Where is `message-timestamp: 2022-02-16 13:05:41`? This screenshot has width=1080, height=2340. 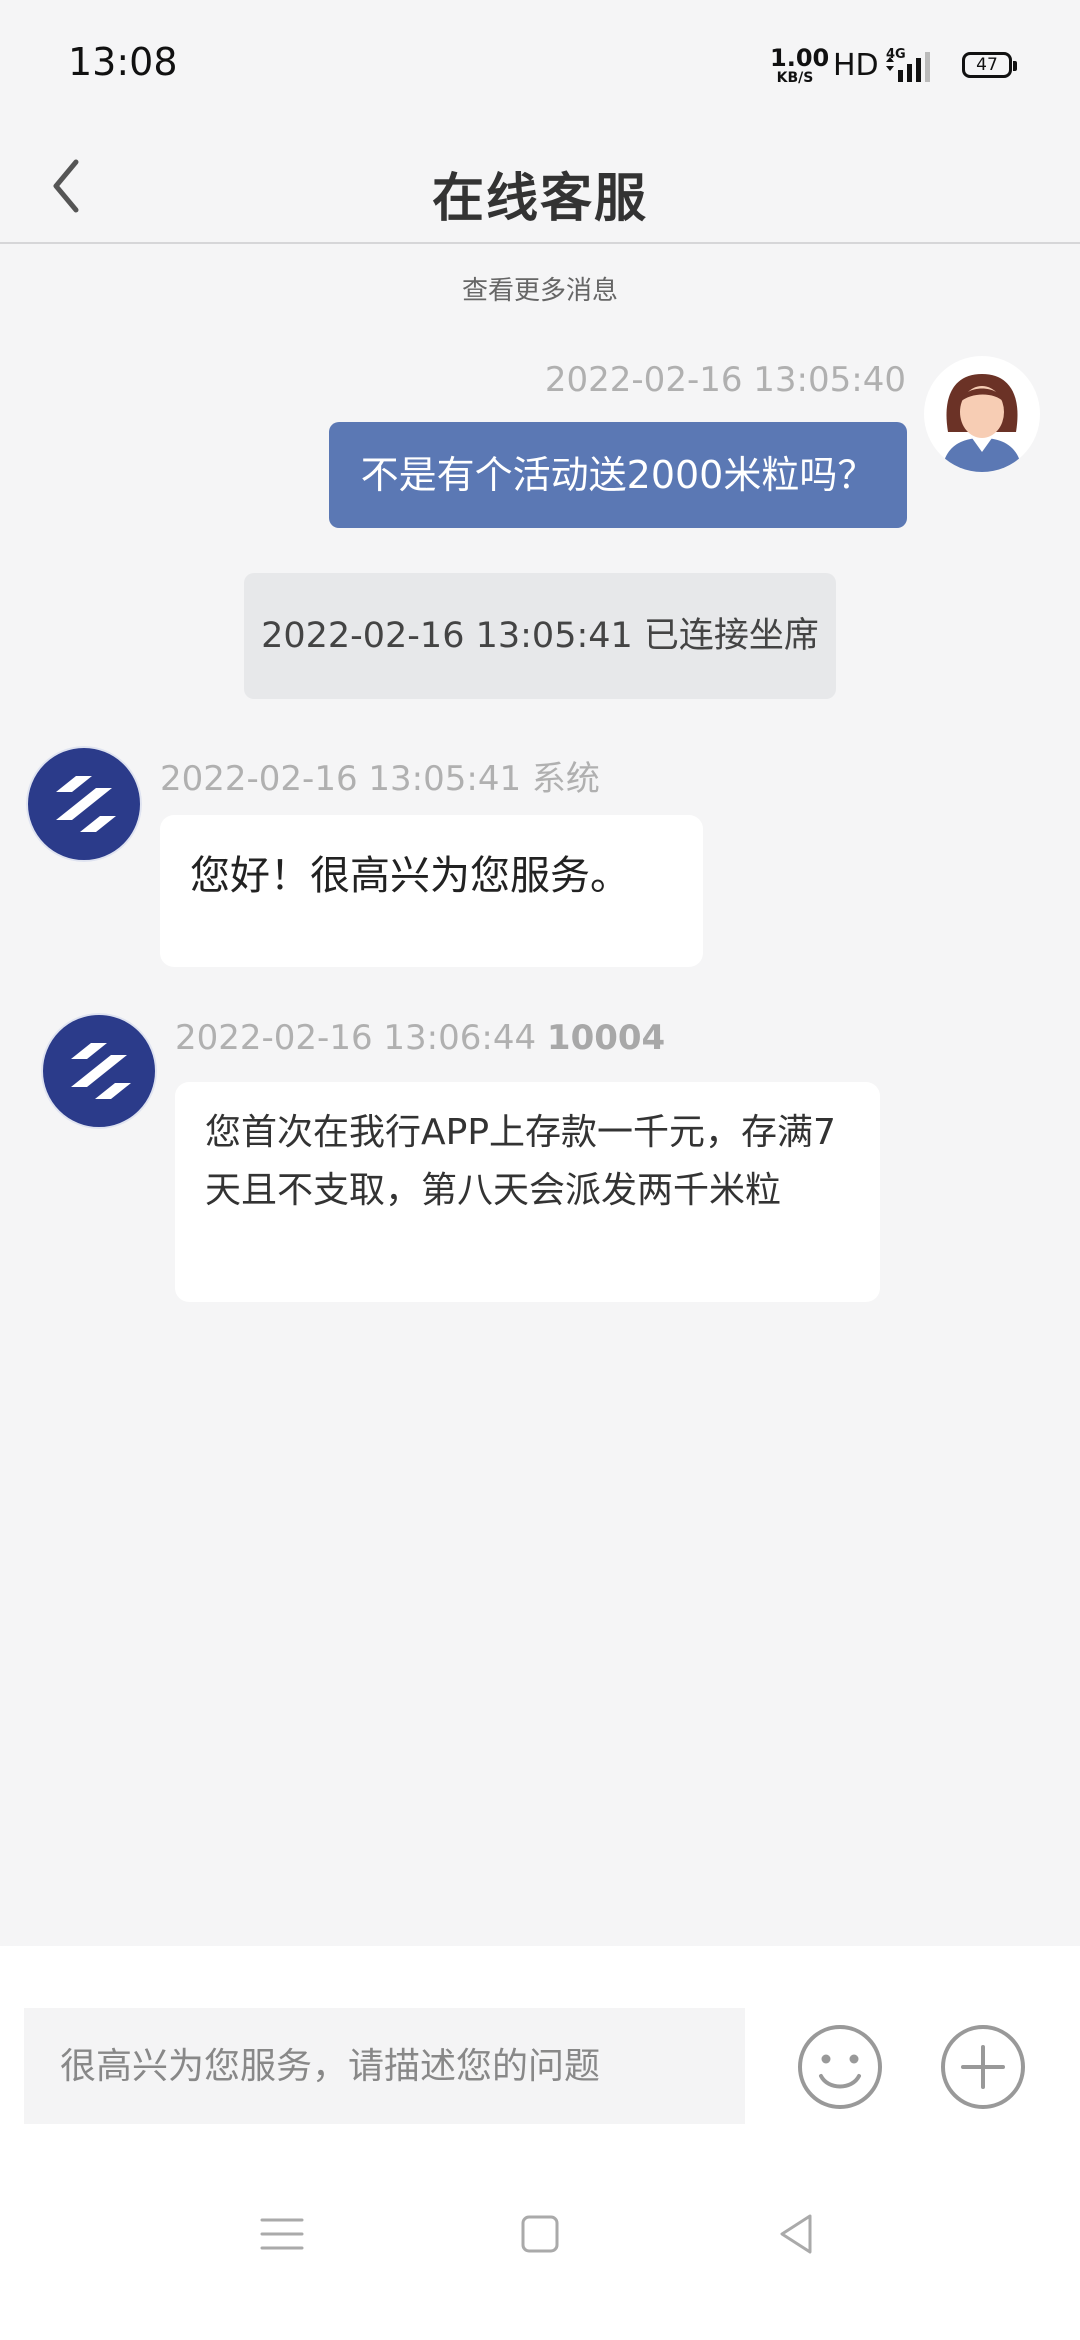
message-timestamp: 2022-02-16 13:05:41 is located at coordinates (341, 779).